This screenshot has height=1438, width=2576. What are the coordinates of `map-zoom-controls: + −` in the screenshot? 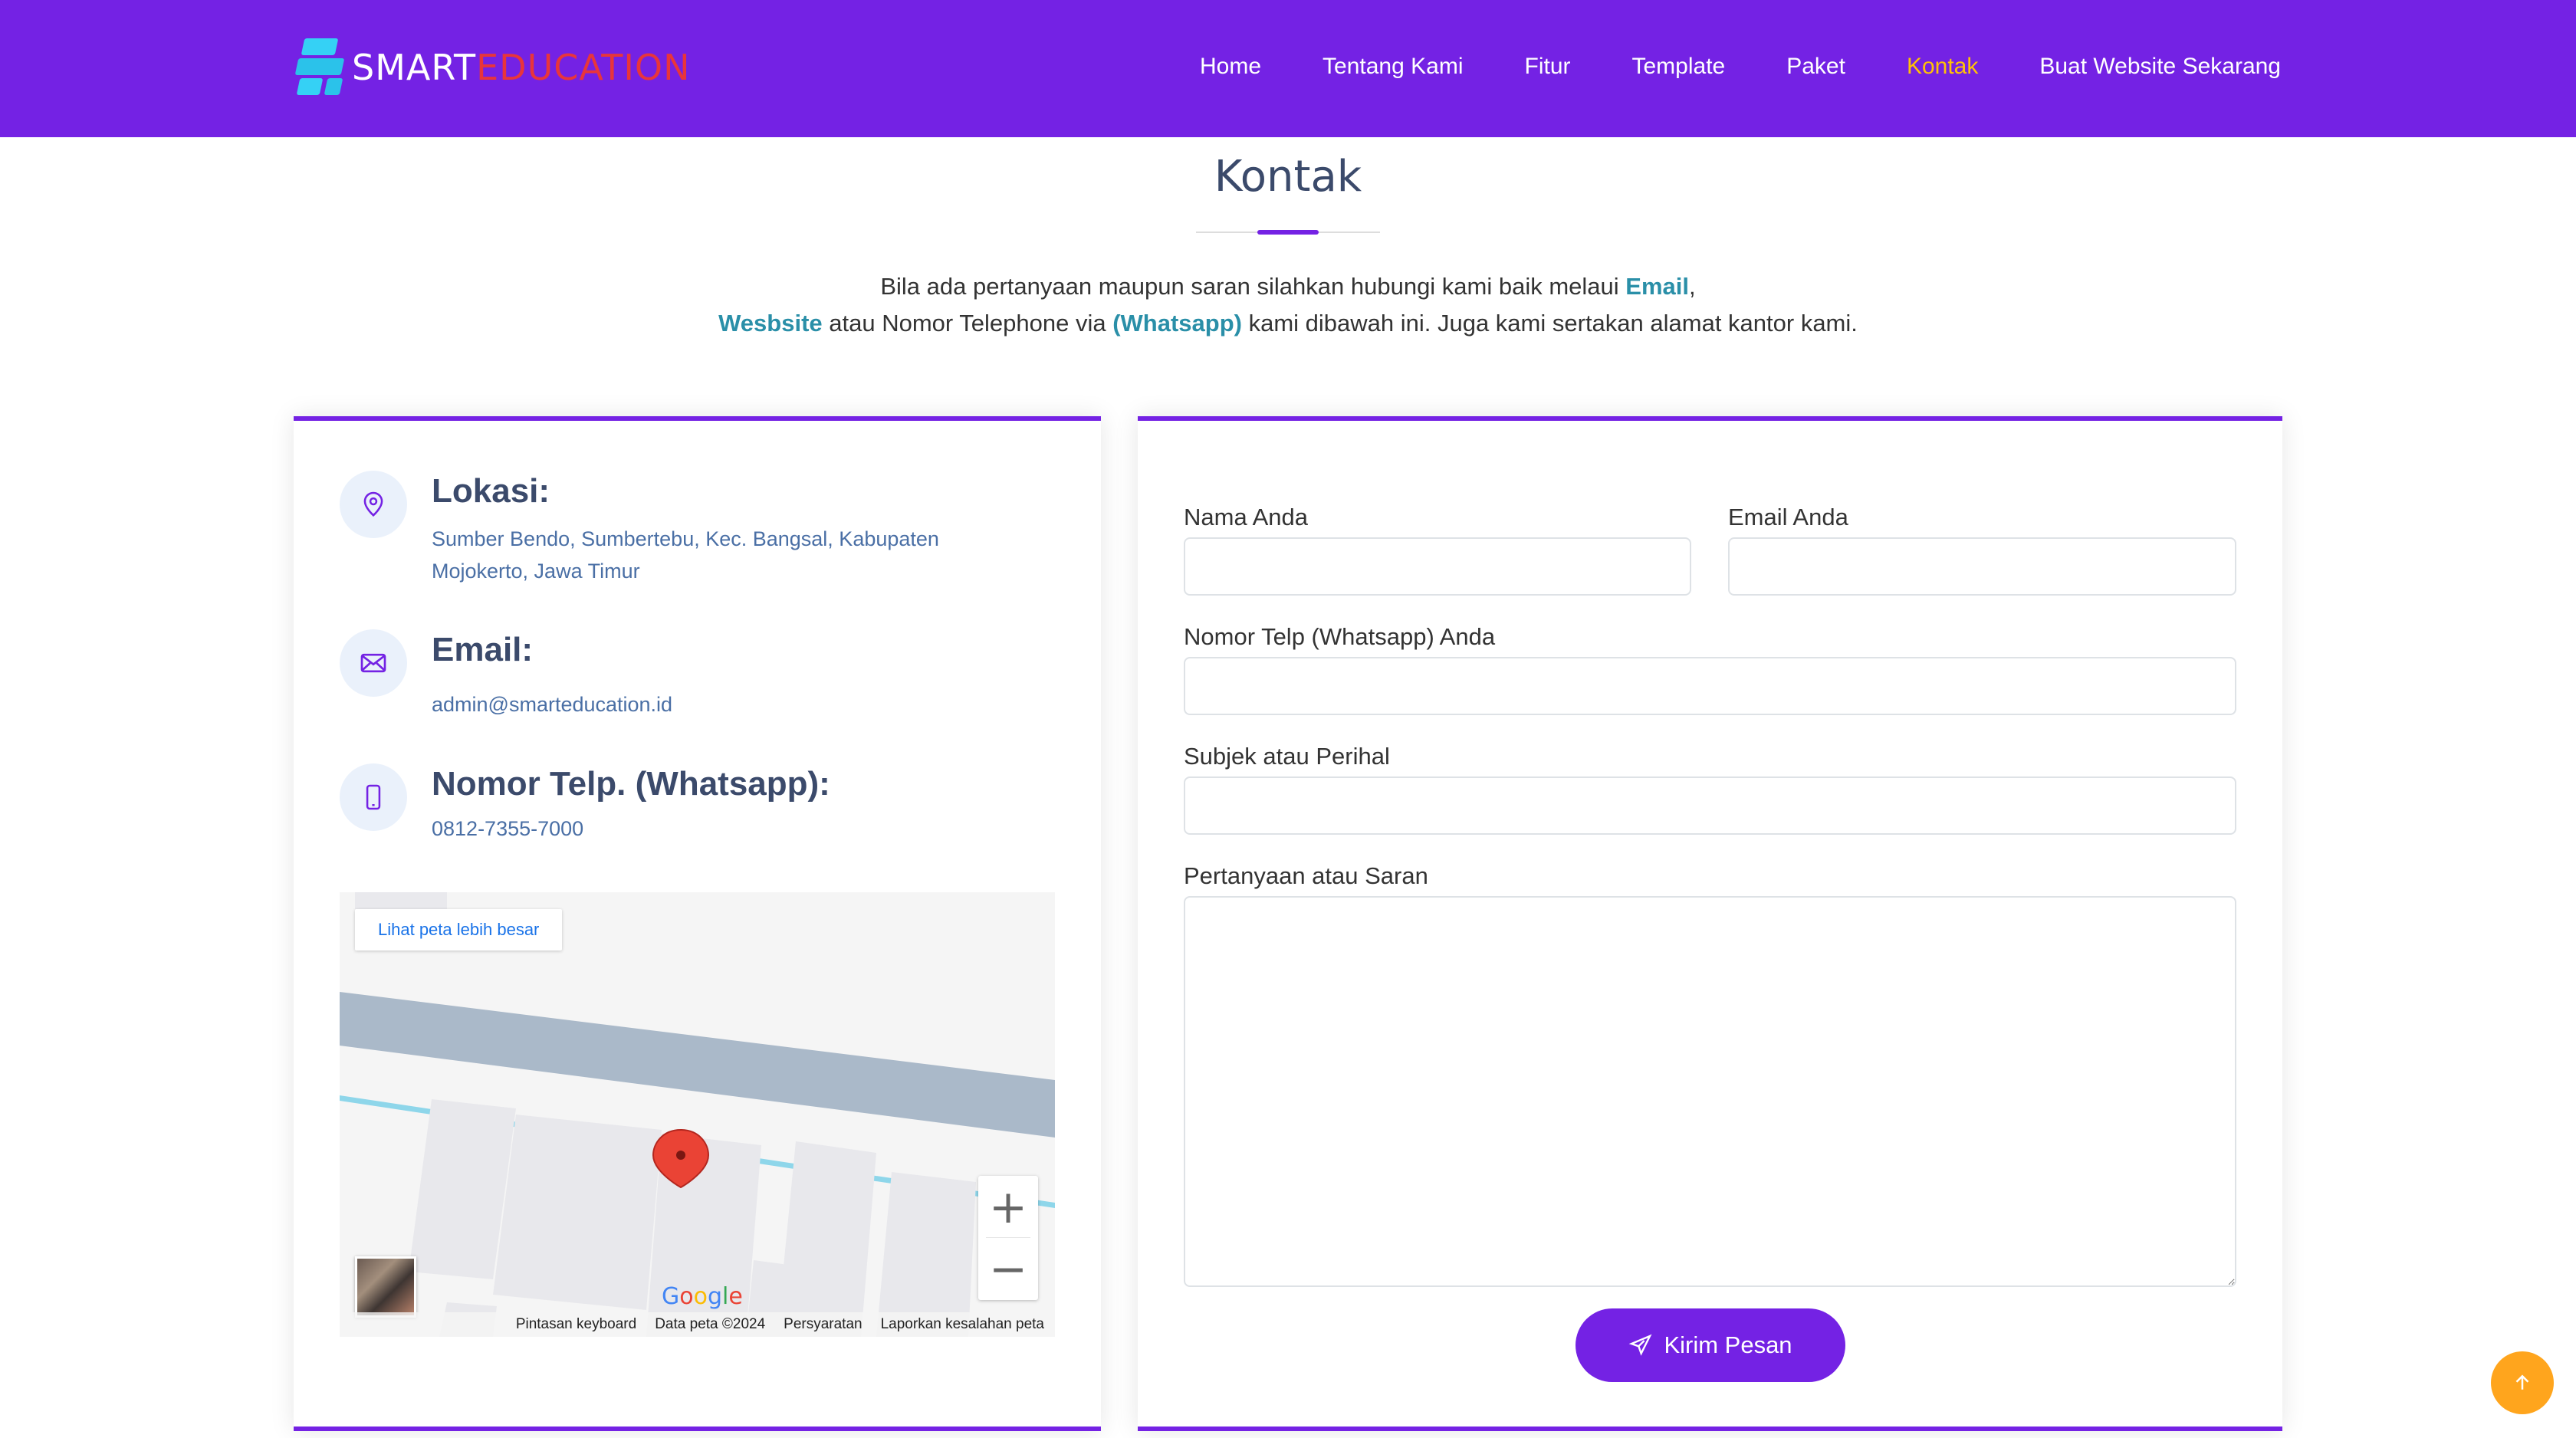 It's located at (1008, 1238).